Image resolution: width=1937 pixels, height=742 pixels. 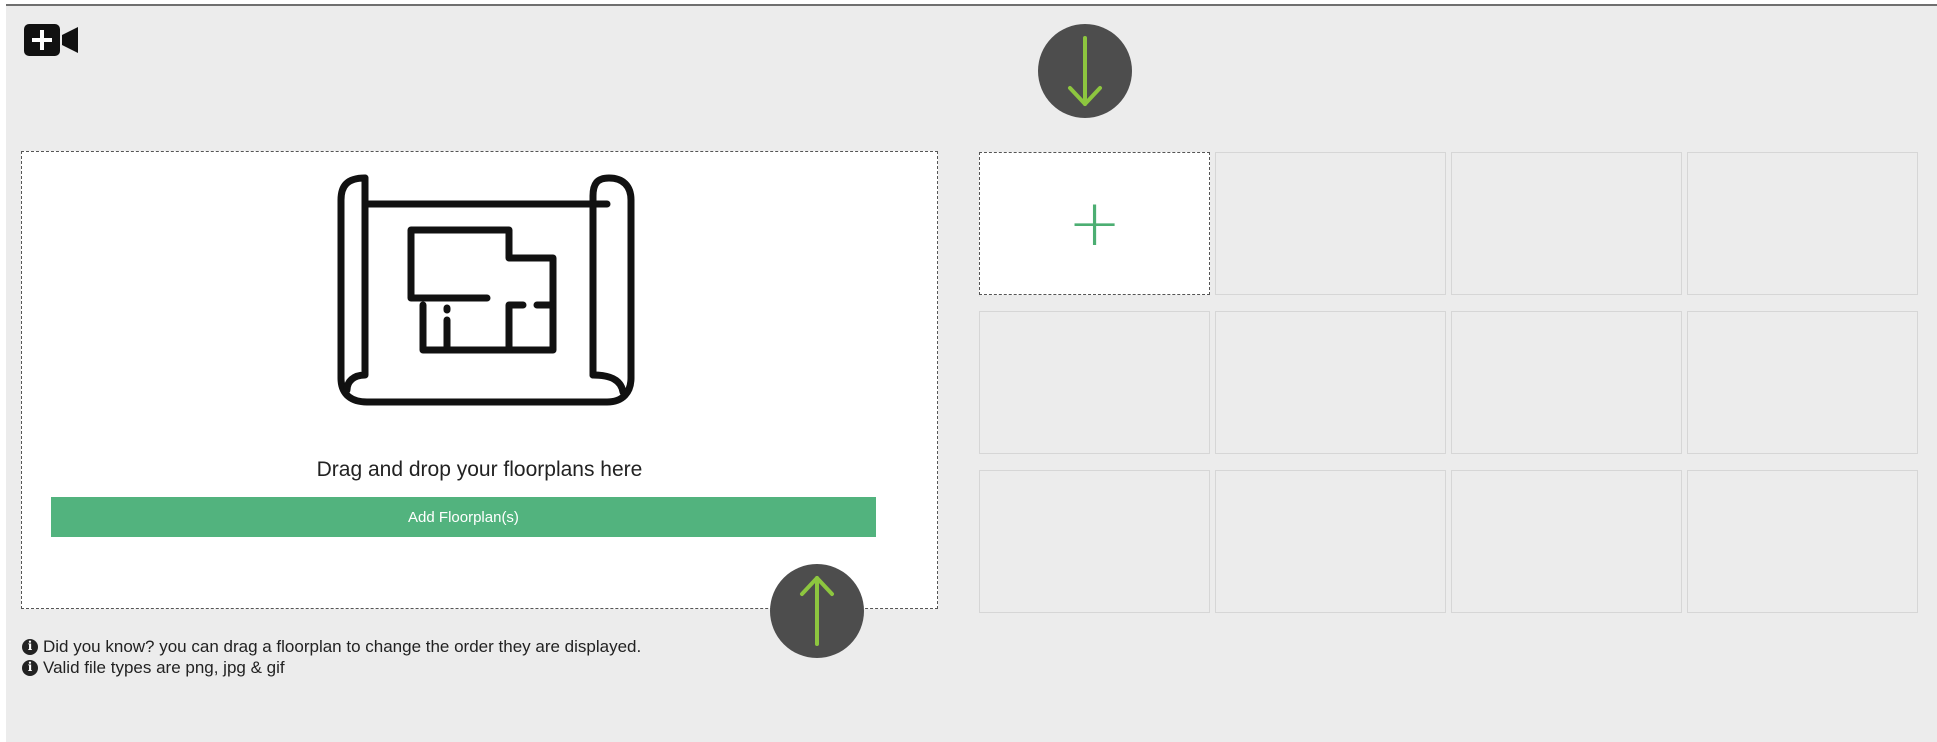 What do you see at coordinates (463, 517) in the screenshot?
I see `add-floorplans-button: Add Floorplan(s)` at bounding box center [463, 517].